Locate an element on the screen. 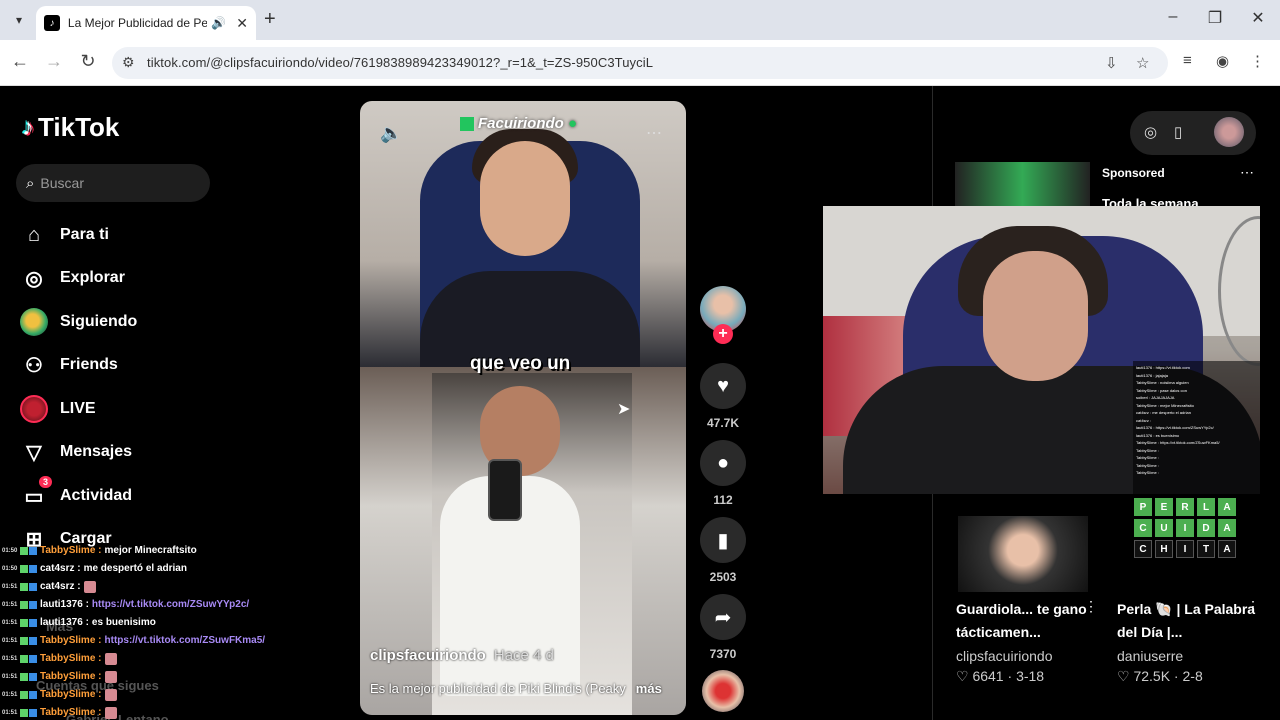 This screenshot has height=720, width=1280. save-button: ▮ is located at coordinates (723, 540).